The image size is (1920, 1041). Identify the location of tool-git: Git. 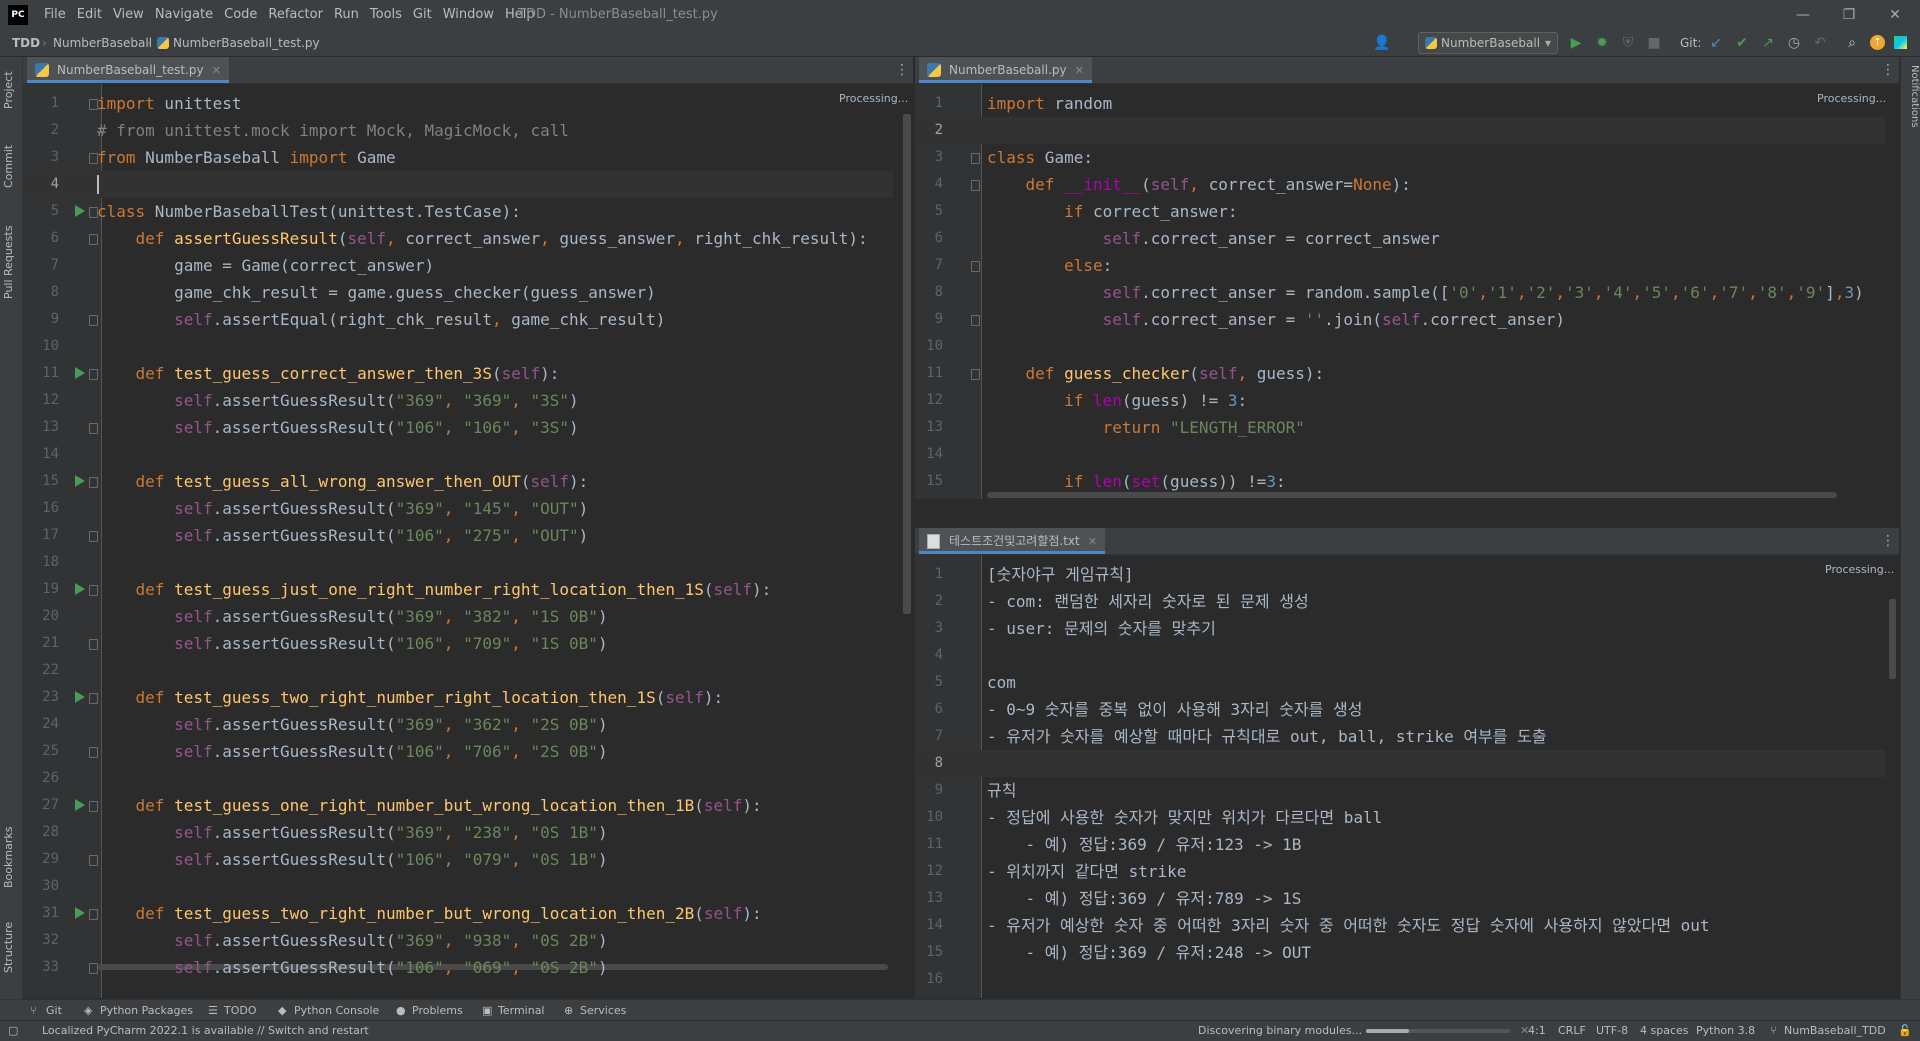
(54, 1010).